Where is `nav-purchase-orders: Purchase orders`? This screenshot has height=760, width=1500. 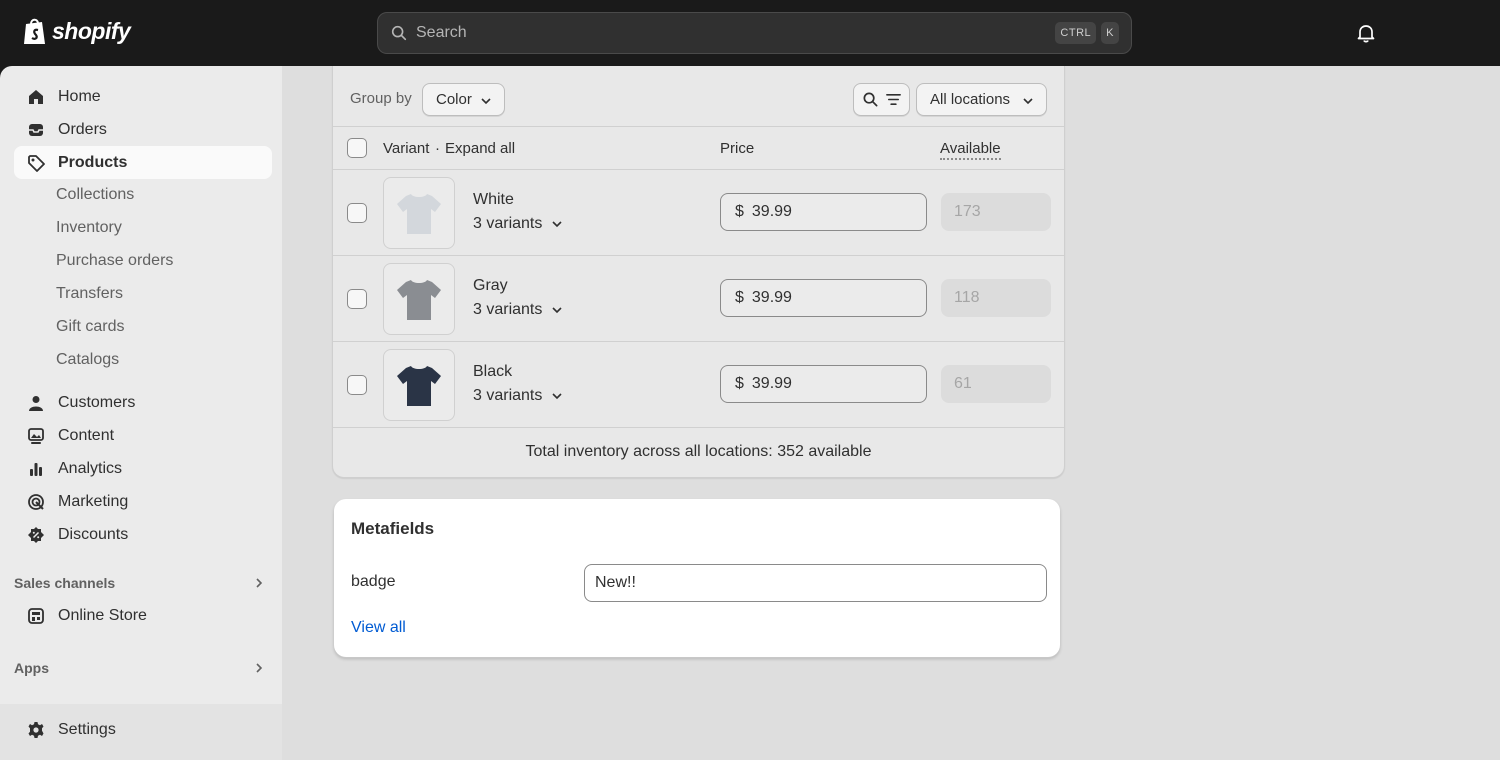 nav-purchase-orders: Purchase orders is located at coordinates (114, 261).